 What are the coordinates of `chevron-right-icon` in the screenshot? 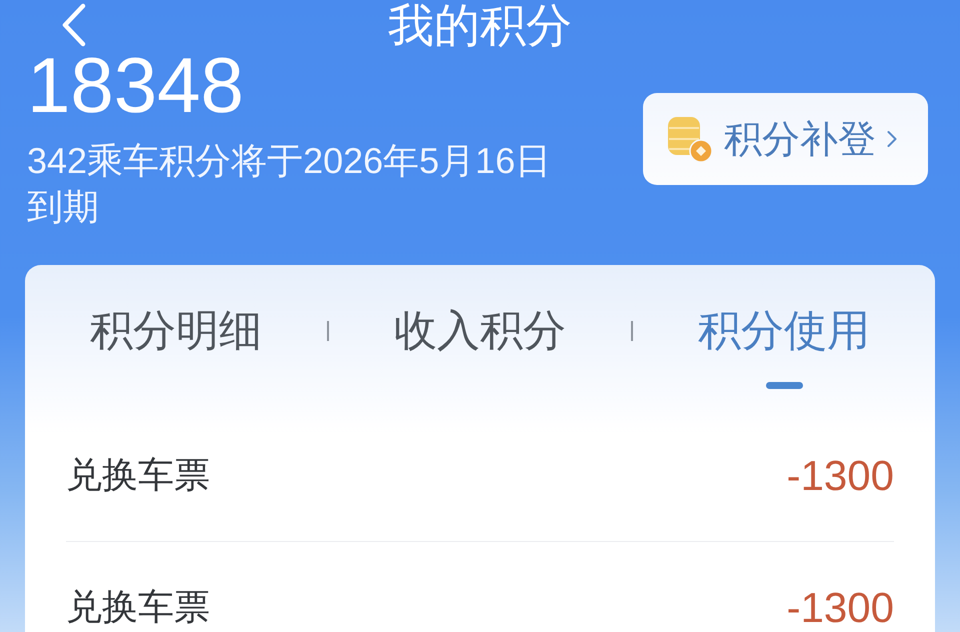 It's located at (892, 139).